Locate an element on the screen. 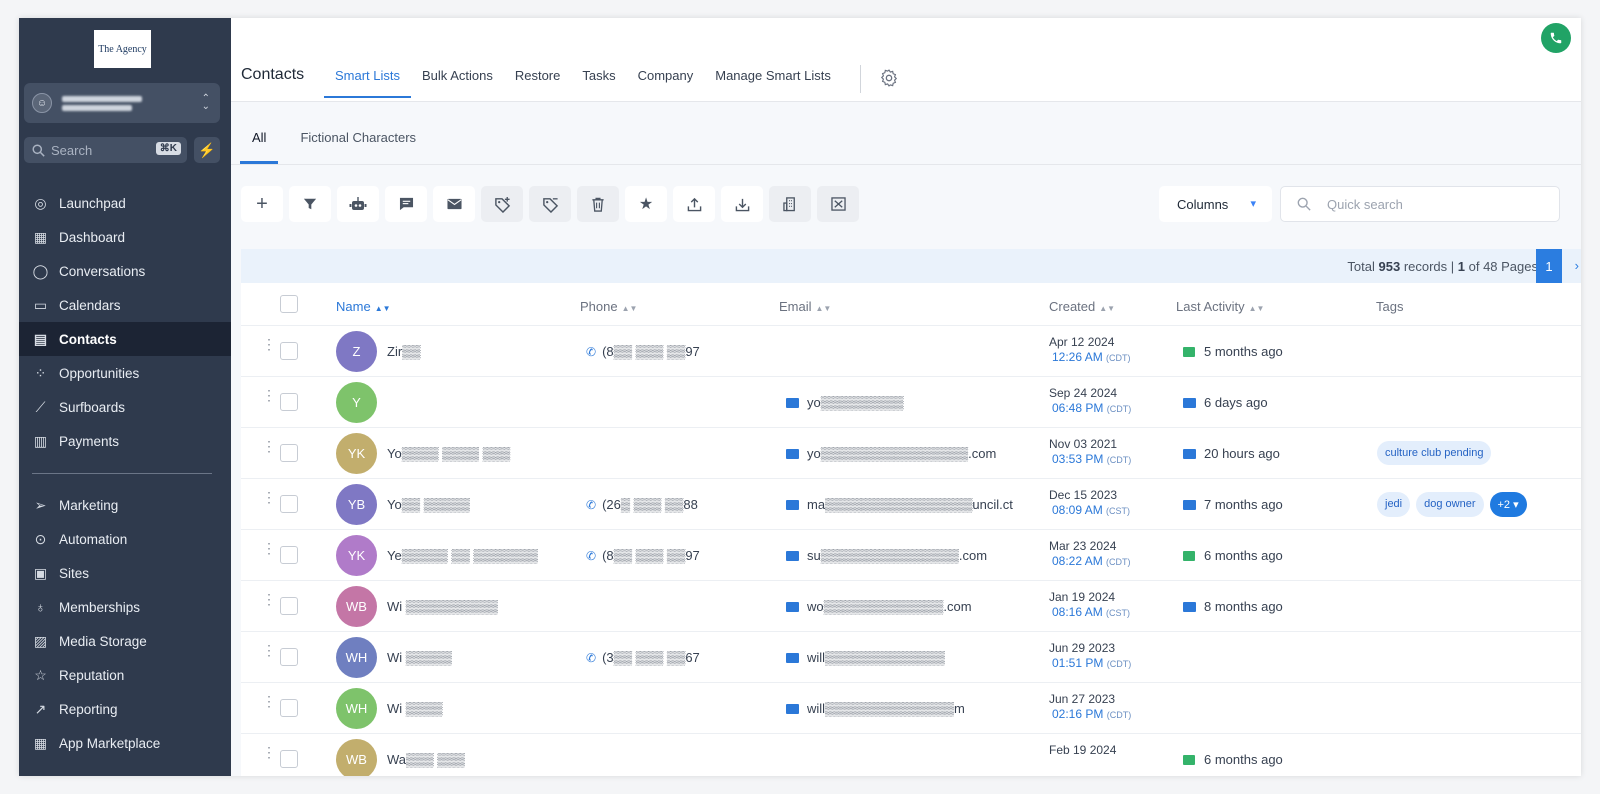 The height and width of the screenshot is (794, 1600). contact-email: yo▒▒▒▒▒▒▒▒▒ is located at coordinates (845, 402).